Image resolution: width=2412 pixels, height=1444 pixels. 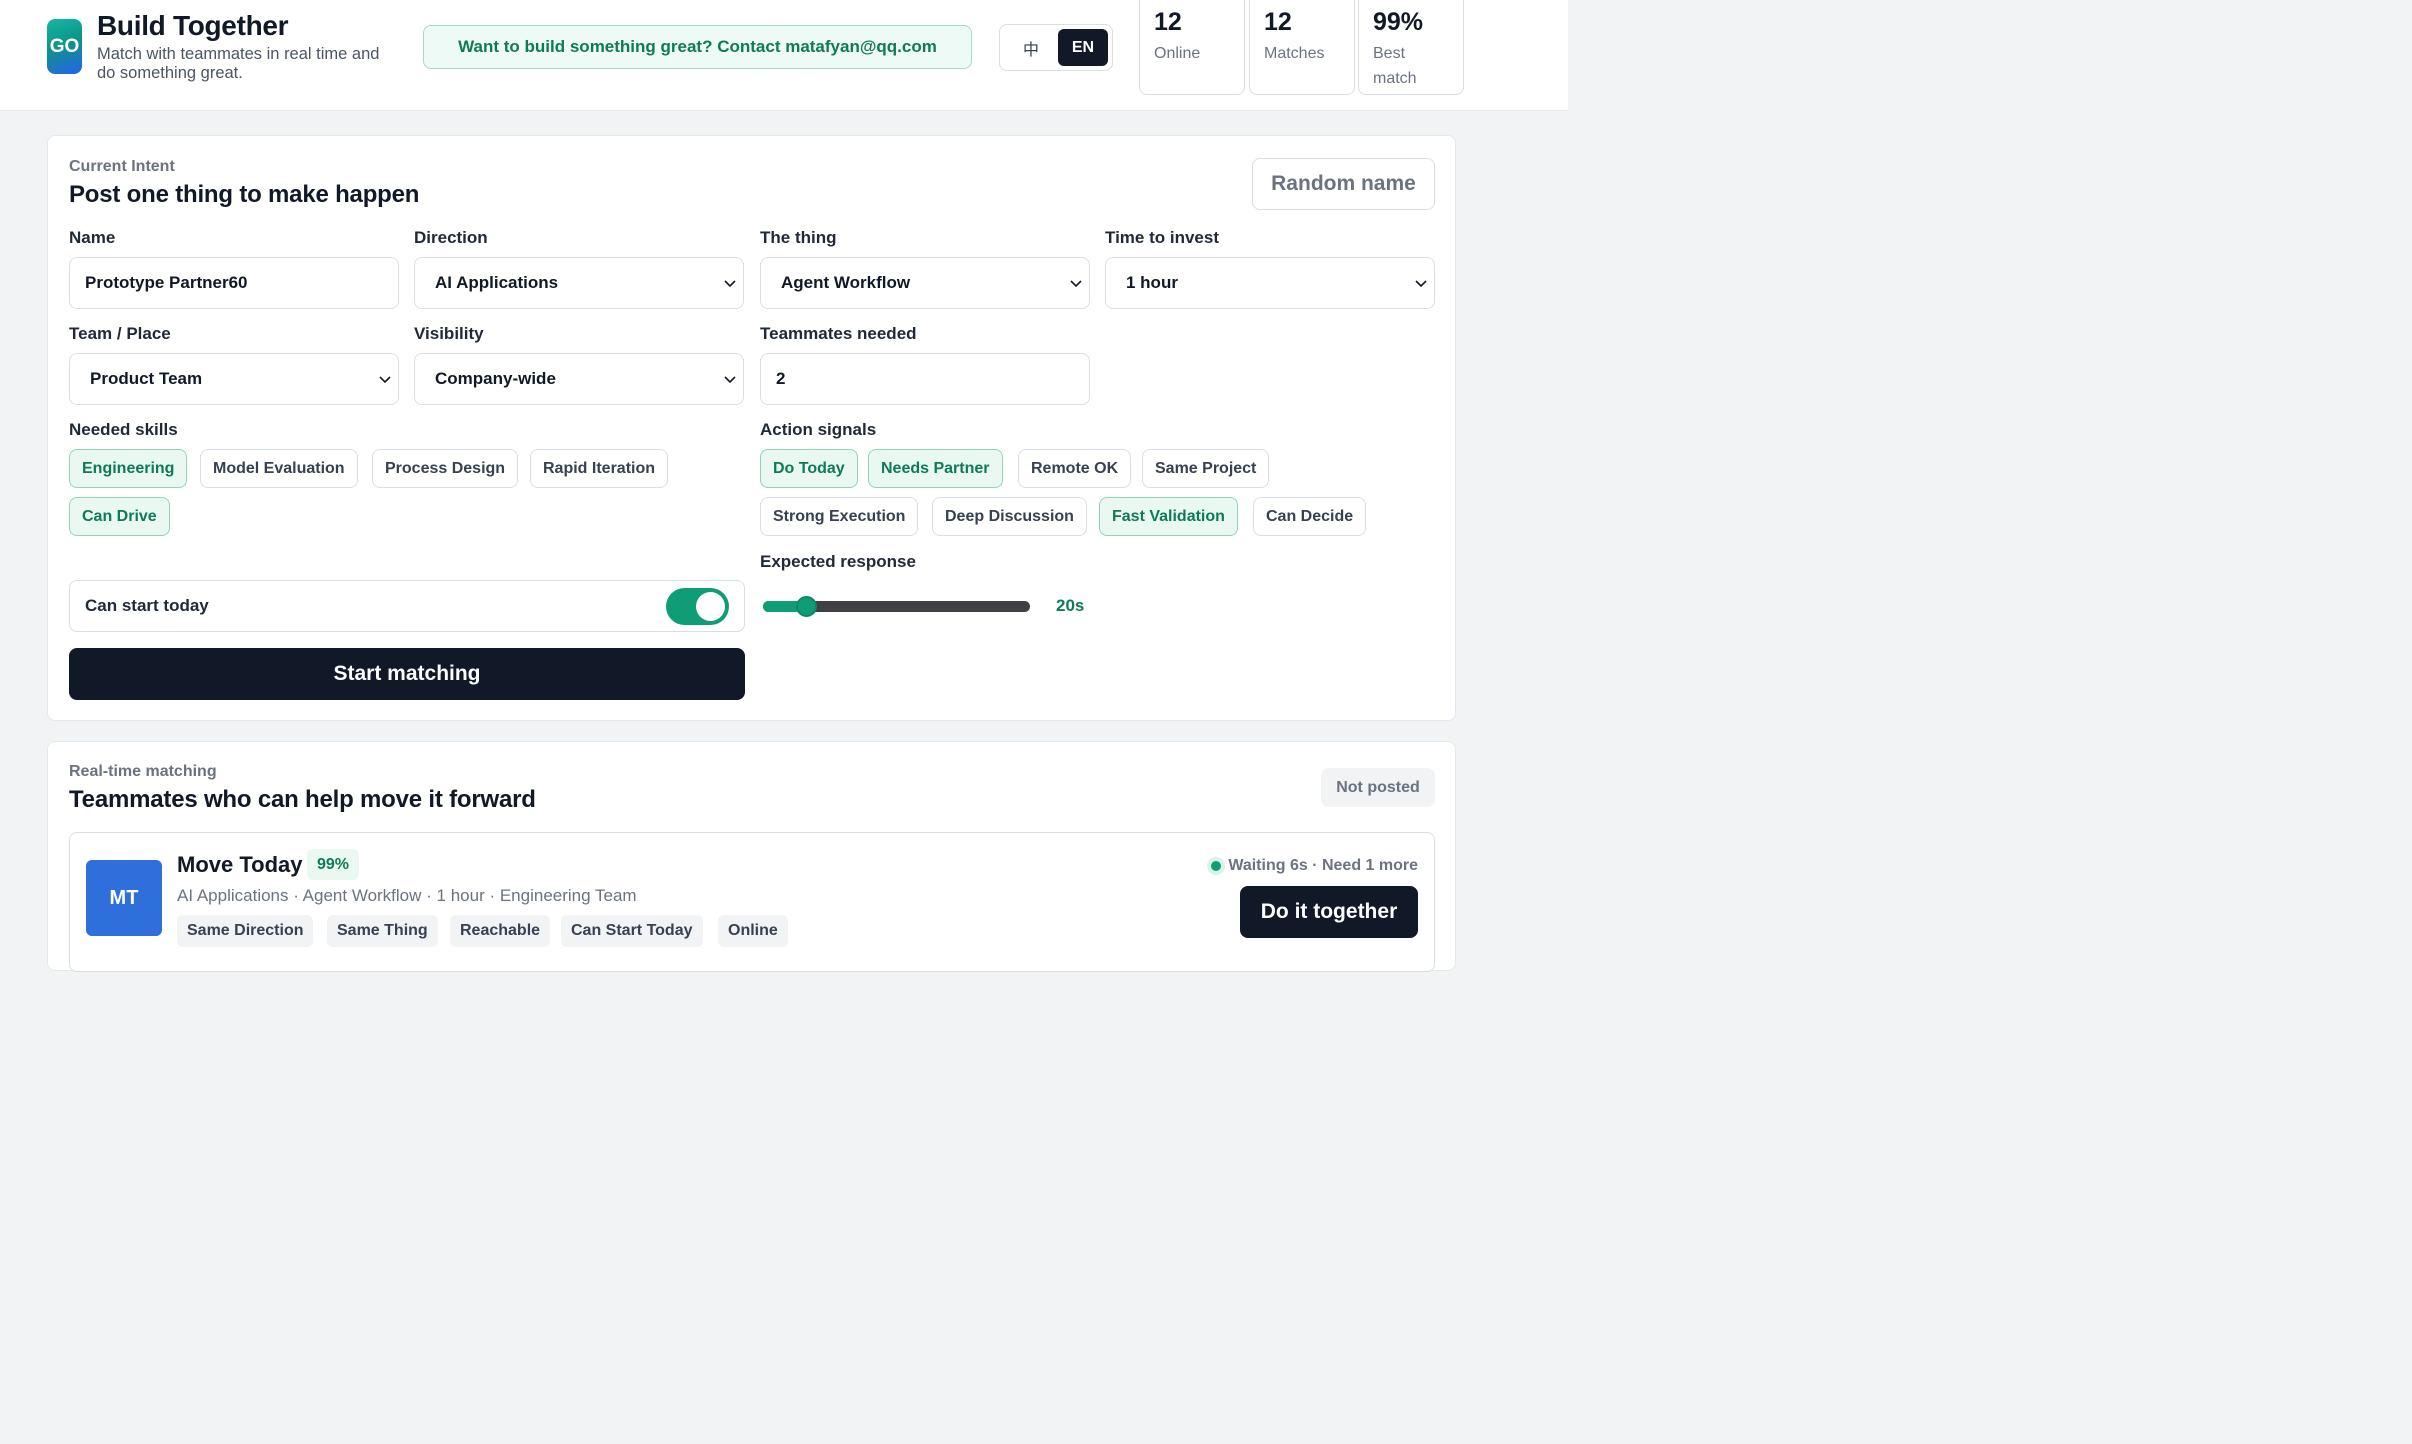 What do you see at coordinates (1329, 912) in the screenshot?
I see `do-it-together-button: Do it together` at bounding box center [1329, 912].